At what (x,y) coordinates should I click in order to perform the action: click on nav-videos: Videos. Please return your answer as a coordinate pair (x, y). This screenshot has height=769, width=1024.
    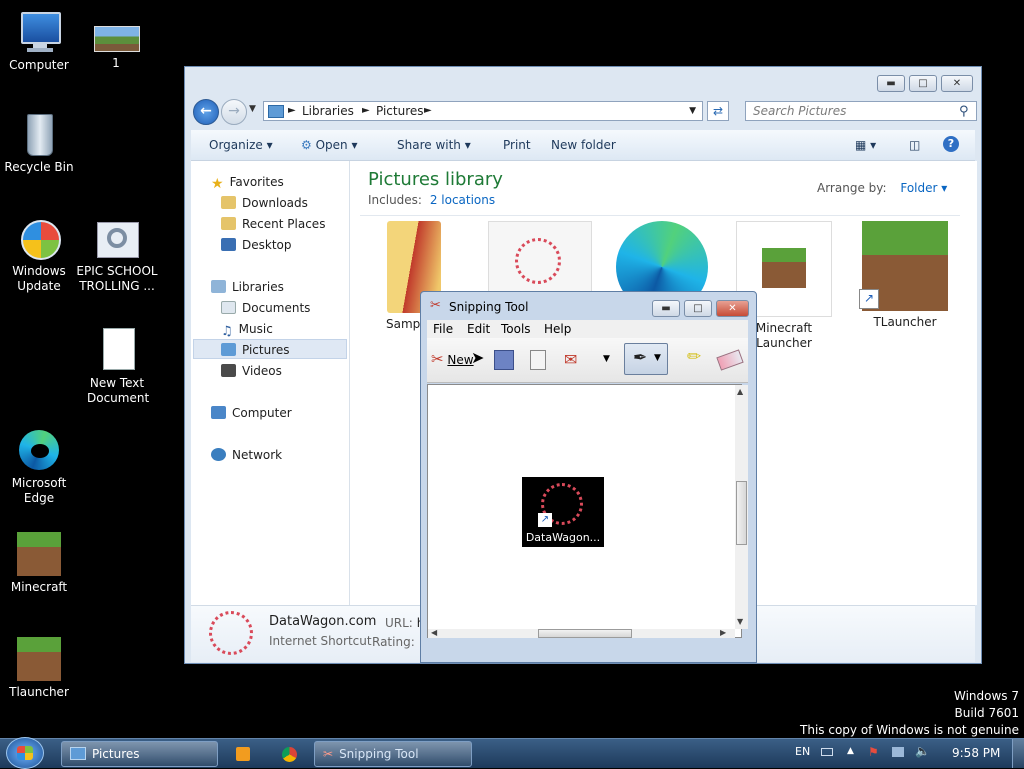
    Looking at the image, I should click on (251, 371).